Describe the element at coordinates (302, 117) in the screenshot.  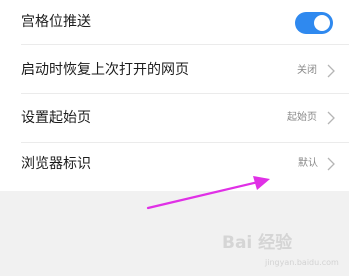
I see `settings-row-value: 起始页` at that location.